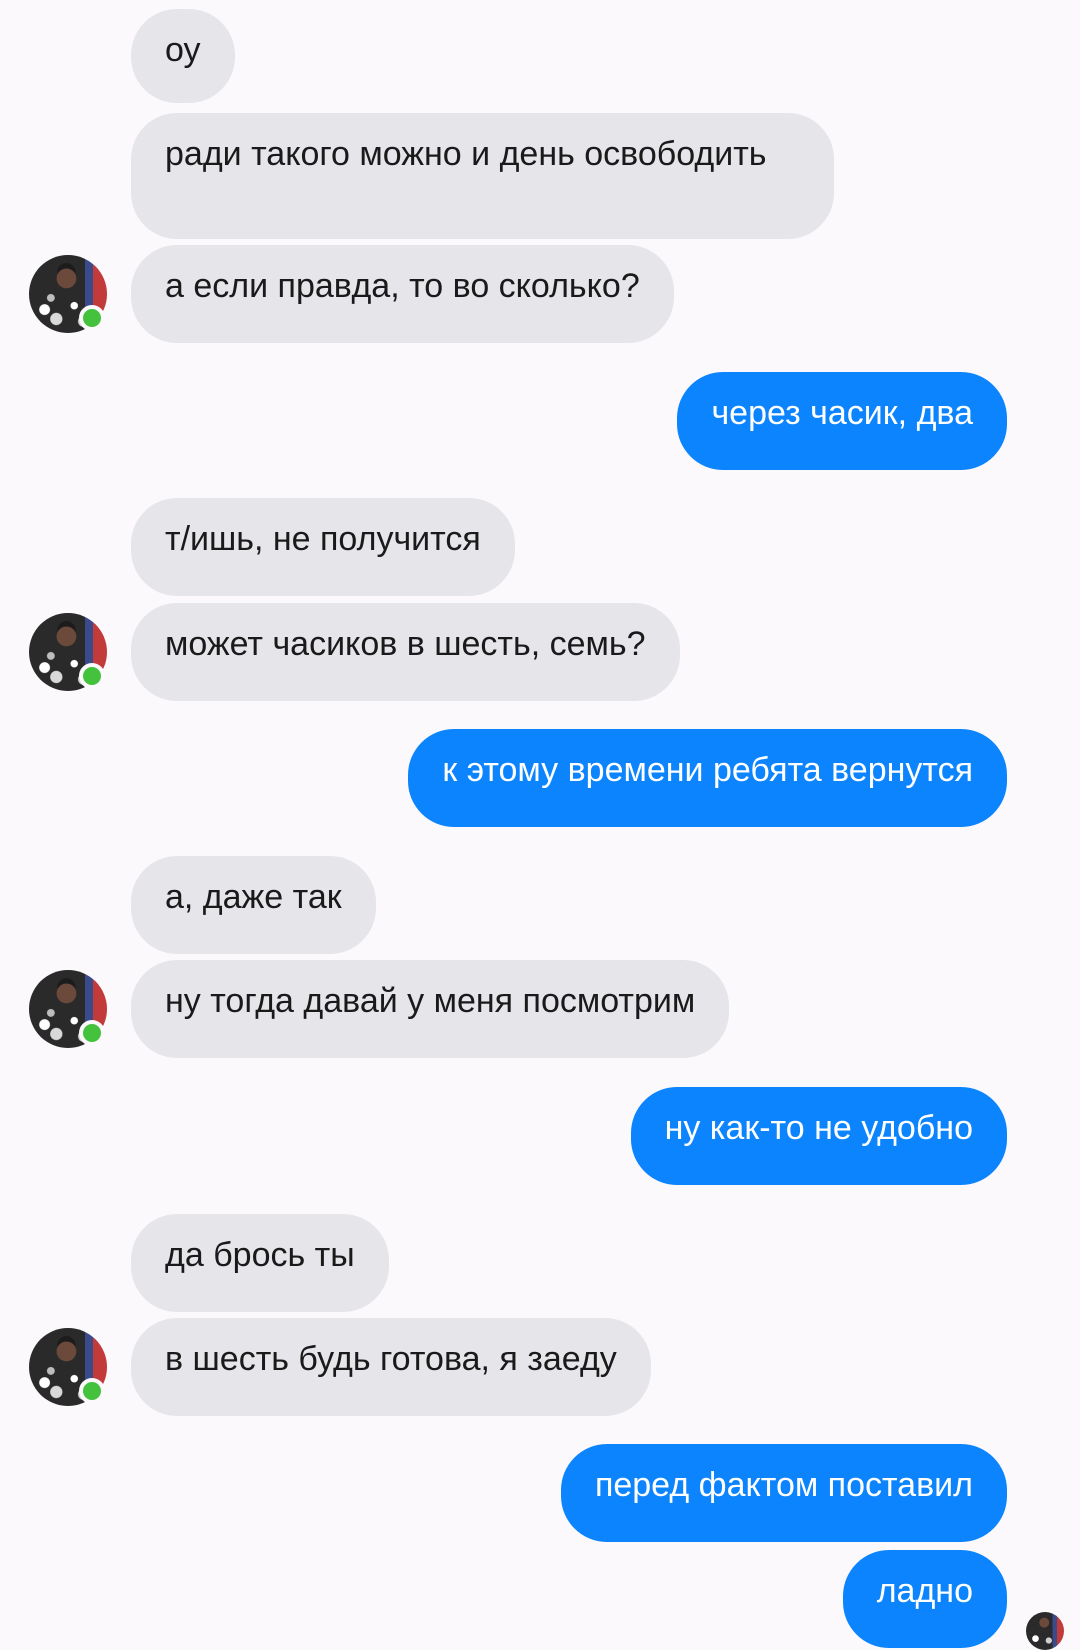  What do you see at coordinates (707, 770) in the screenshot?
I see `message-text: к этому времени ребята вернутся` at bounding box center [707, 770].